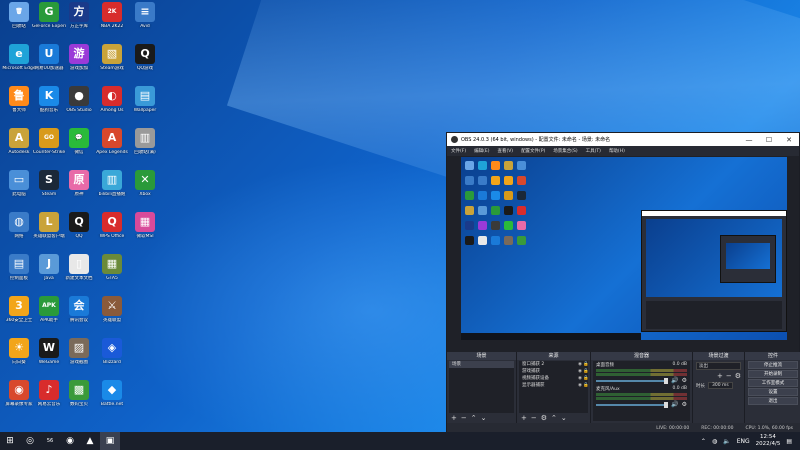  Describe the element at coordinates (10, 441) in the screenshot. I see `start-button: ⊞` at that location.